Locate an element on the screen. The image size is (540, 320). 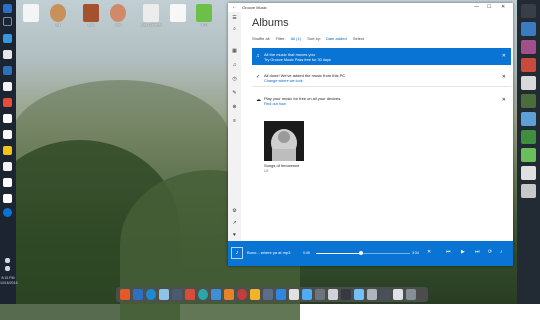
volume-icon is located at coordinates (7, 268).